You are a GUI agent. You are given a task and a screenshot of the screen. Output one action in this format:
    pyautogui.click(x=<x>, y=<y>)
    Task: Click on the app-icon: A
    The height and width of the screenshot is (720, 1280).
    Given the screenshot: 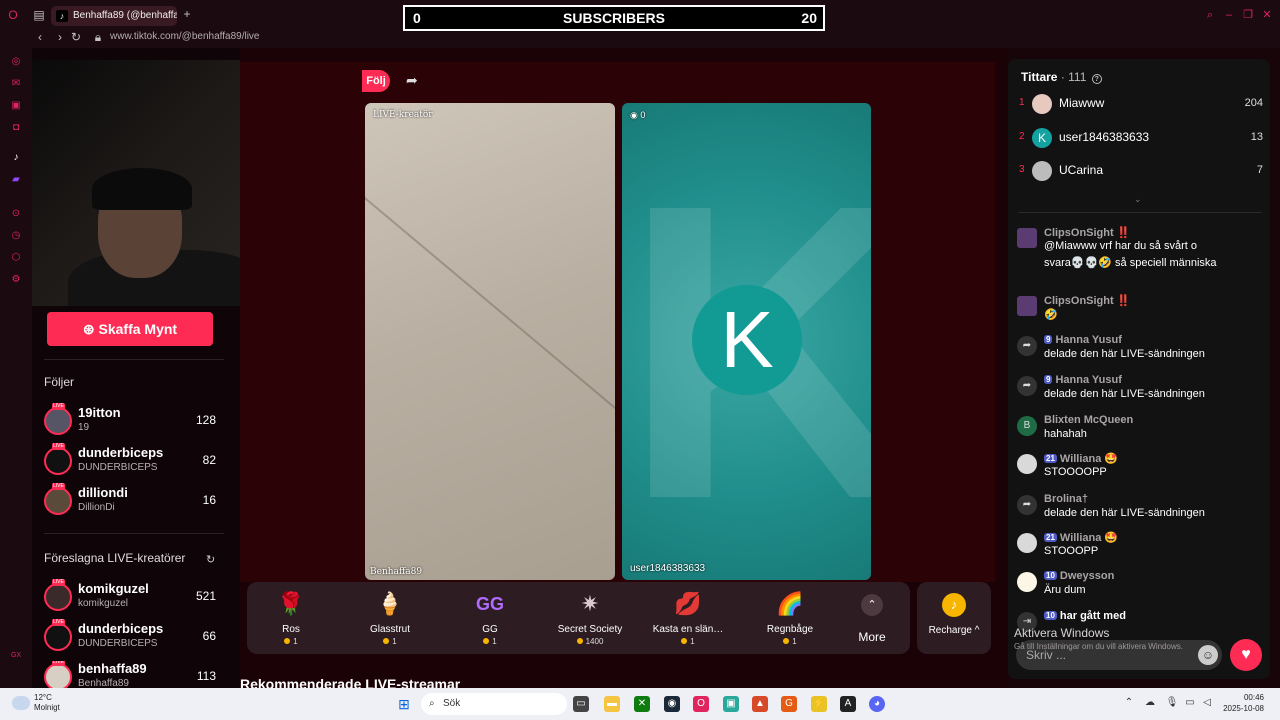 What is the action you would take?
    pyautogui.click(x=848, y=704)
    